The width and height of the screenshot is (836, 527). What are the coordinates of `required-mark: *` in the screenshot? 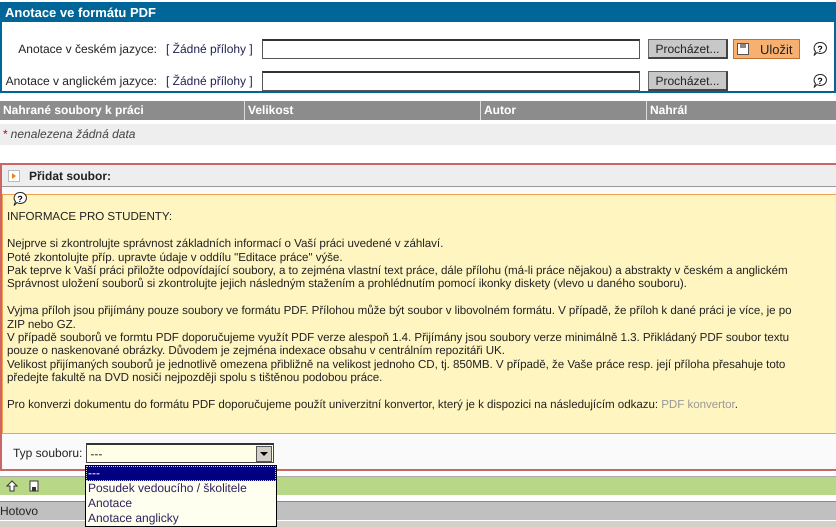 It's located at (5, 134).